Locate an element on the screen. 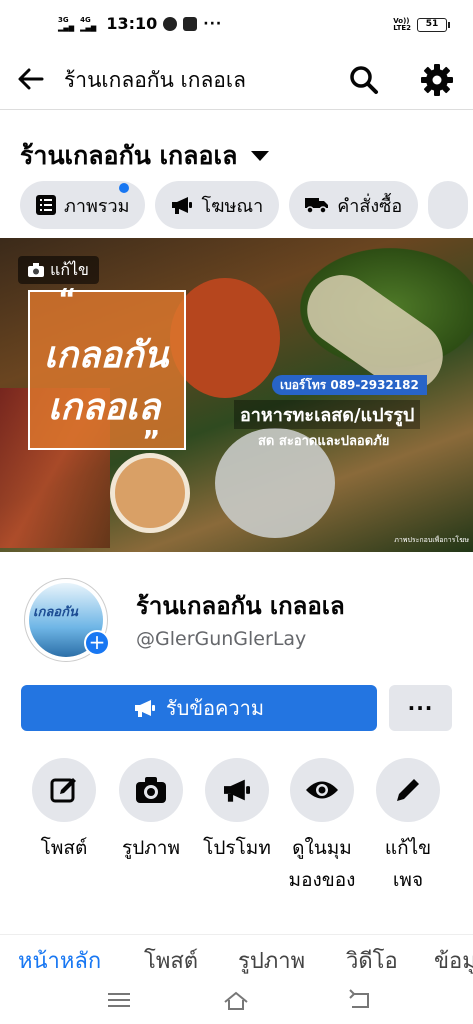 Image resolution: width=473 pixels, height=1024 pixels. messenger-notification-icon is located at coordinates (170, 23).